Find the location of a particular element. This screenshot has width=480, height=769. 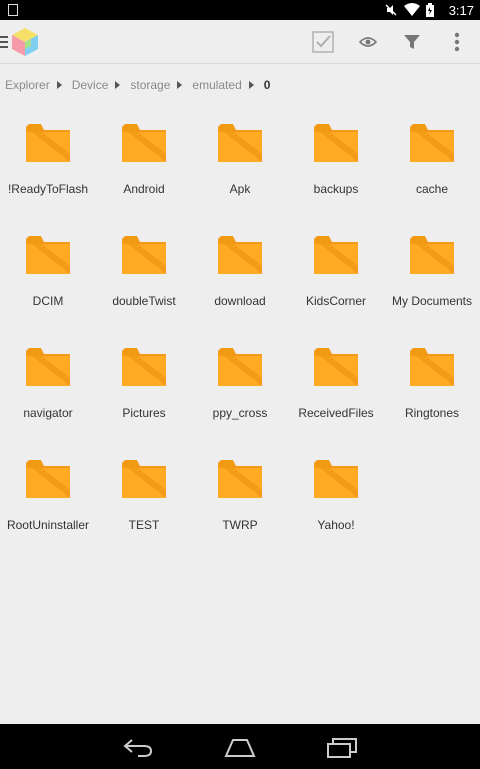

folder-label: DCIM is located at coordinates (48, 301).